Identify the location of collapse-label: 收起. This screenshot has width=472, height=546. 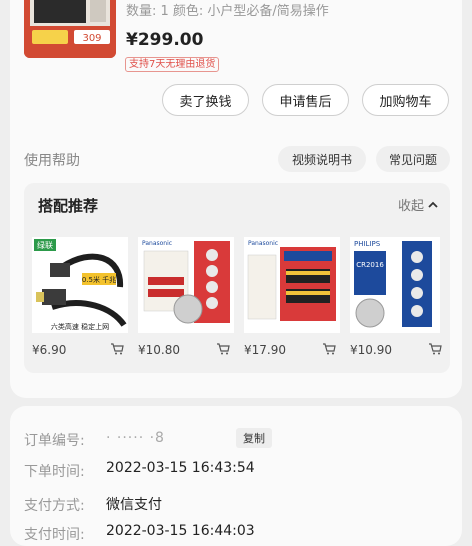
(410, 206).